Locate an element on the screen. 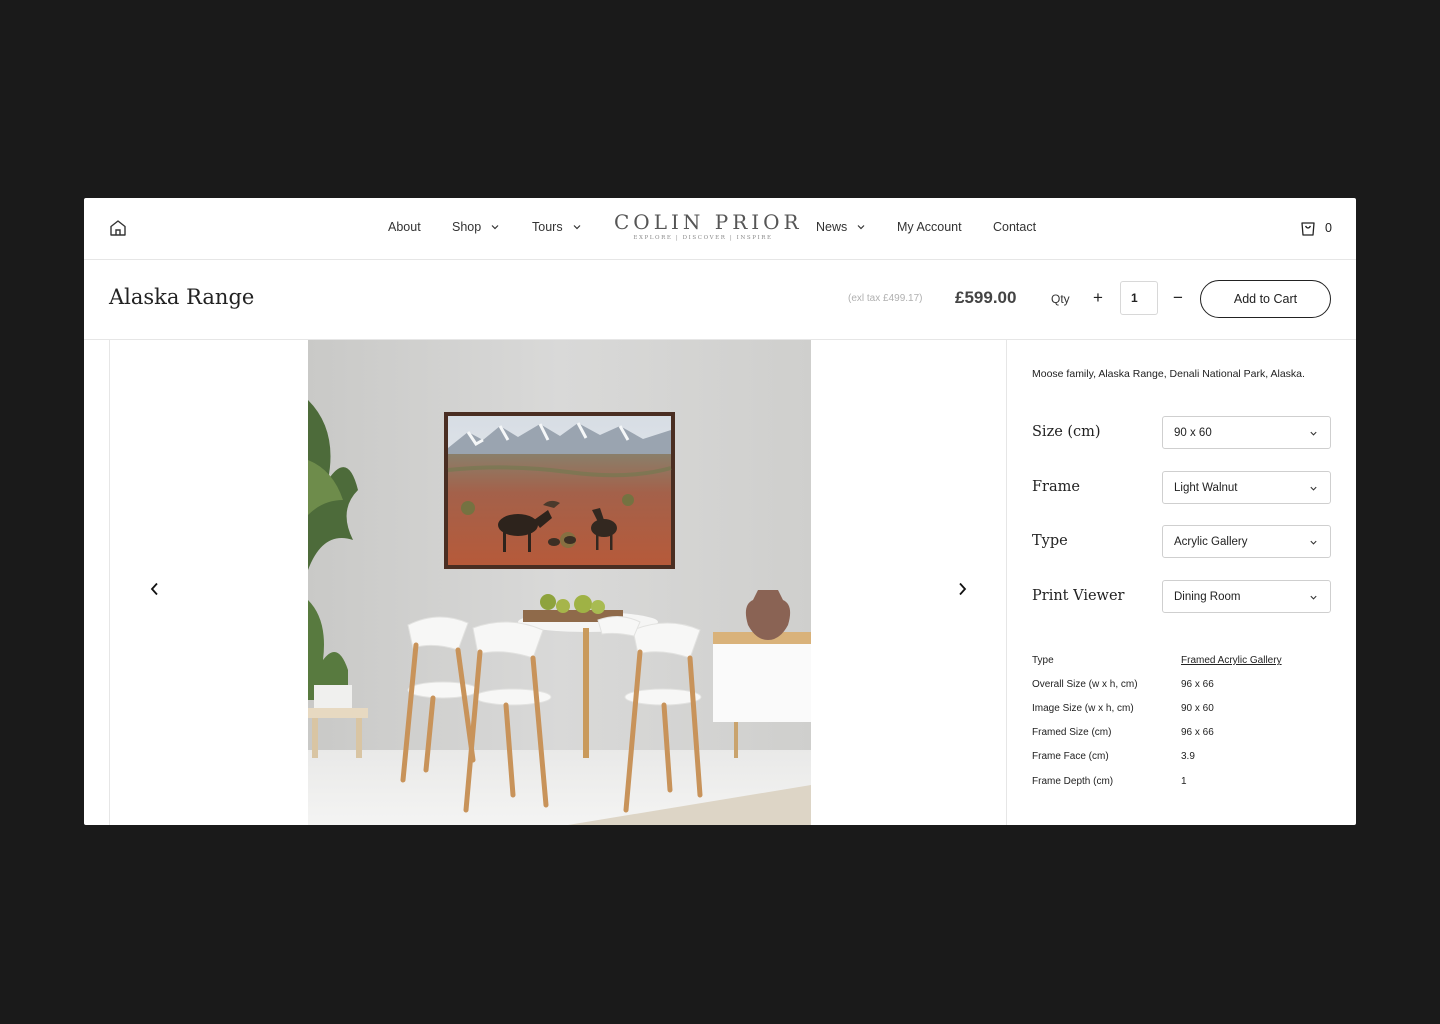 Image resolution: width=1440 pixels, height=1024 pixels. spec-value: 3.9 is located at coordinates (1188, 756).